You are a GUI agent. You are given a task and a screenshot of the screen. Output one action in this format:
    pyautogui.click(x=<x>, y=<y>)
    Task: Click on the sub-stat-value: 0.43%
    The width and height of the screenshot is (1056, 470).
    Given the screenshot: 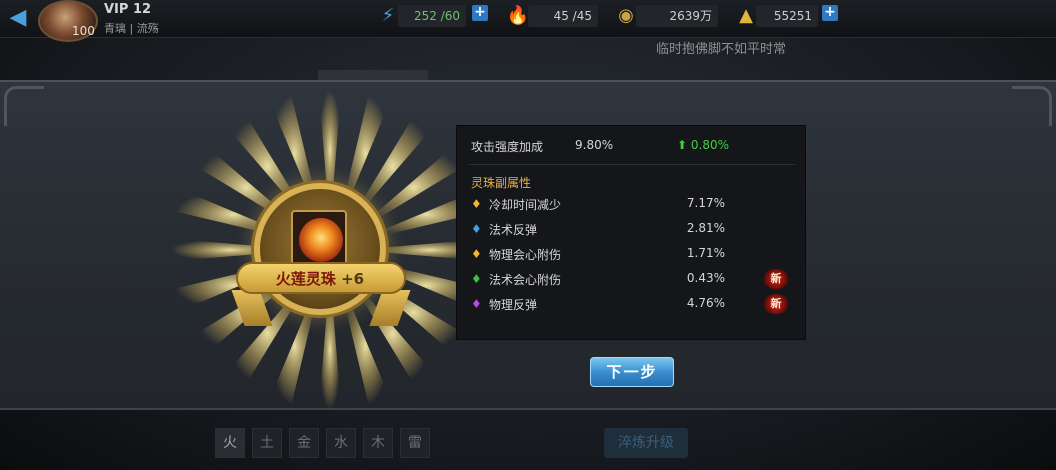 What is the action you would take?
    pyautogui.click(x=705, y=278)
    